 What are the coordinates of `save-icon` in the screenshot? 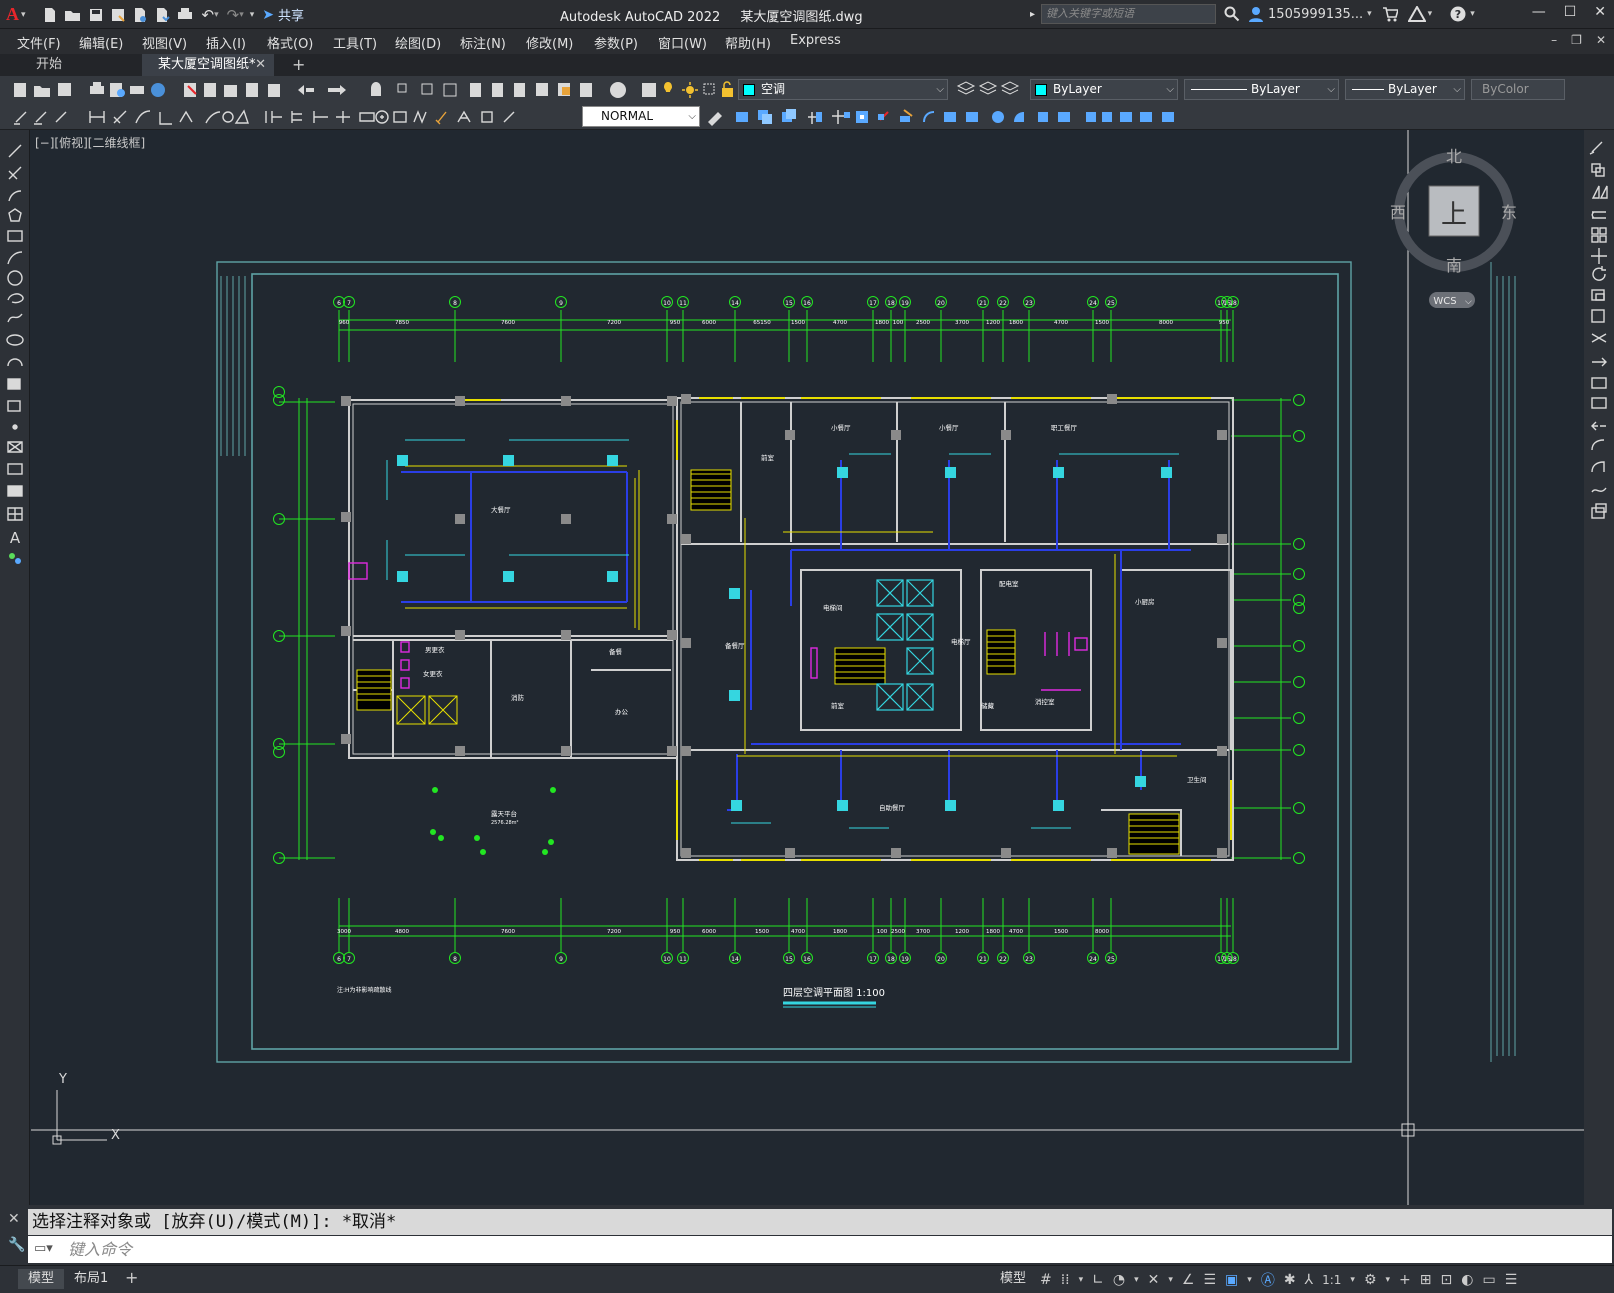 It's located at (96, 15).